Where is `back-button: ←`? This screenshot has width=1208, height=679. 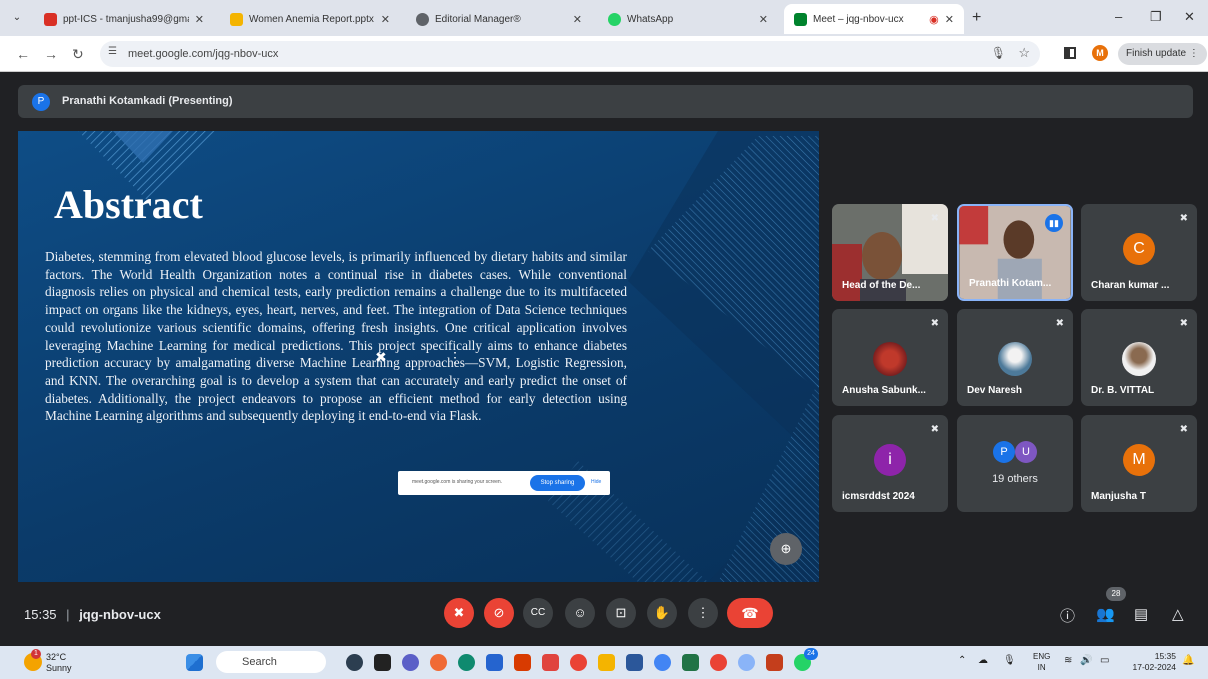
back-button: ← is located at coordinates (23, 54).